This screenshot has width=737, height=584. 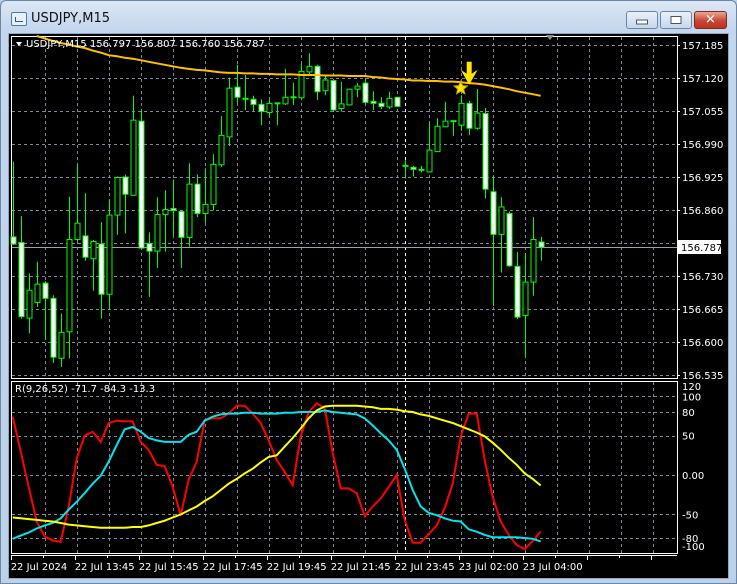 What do you see at coordinates (85, 389) in the screenshot?
I see `indicator-label: R(9,26,52) -71.7 -84.3 -13.3` at bounding box center [85, 389].